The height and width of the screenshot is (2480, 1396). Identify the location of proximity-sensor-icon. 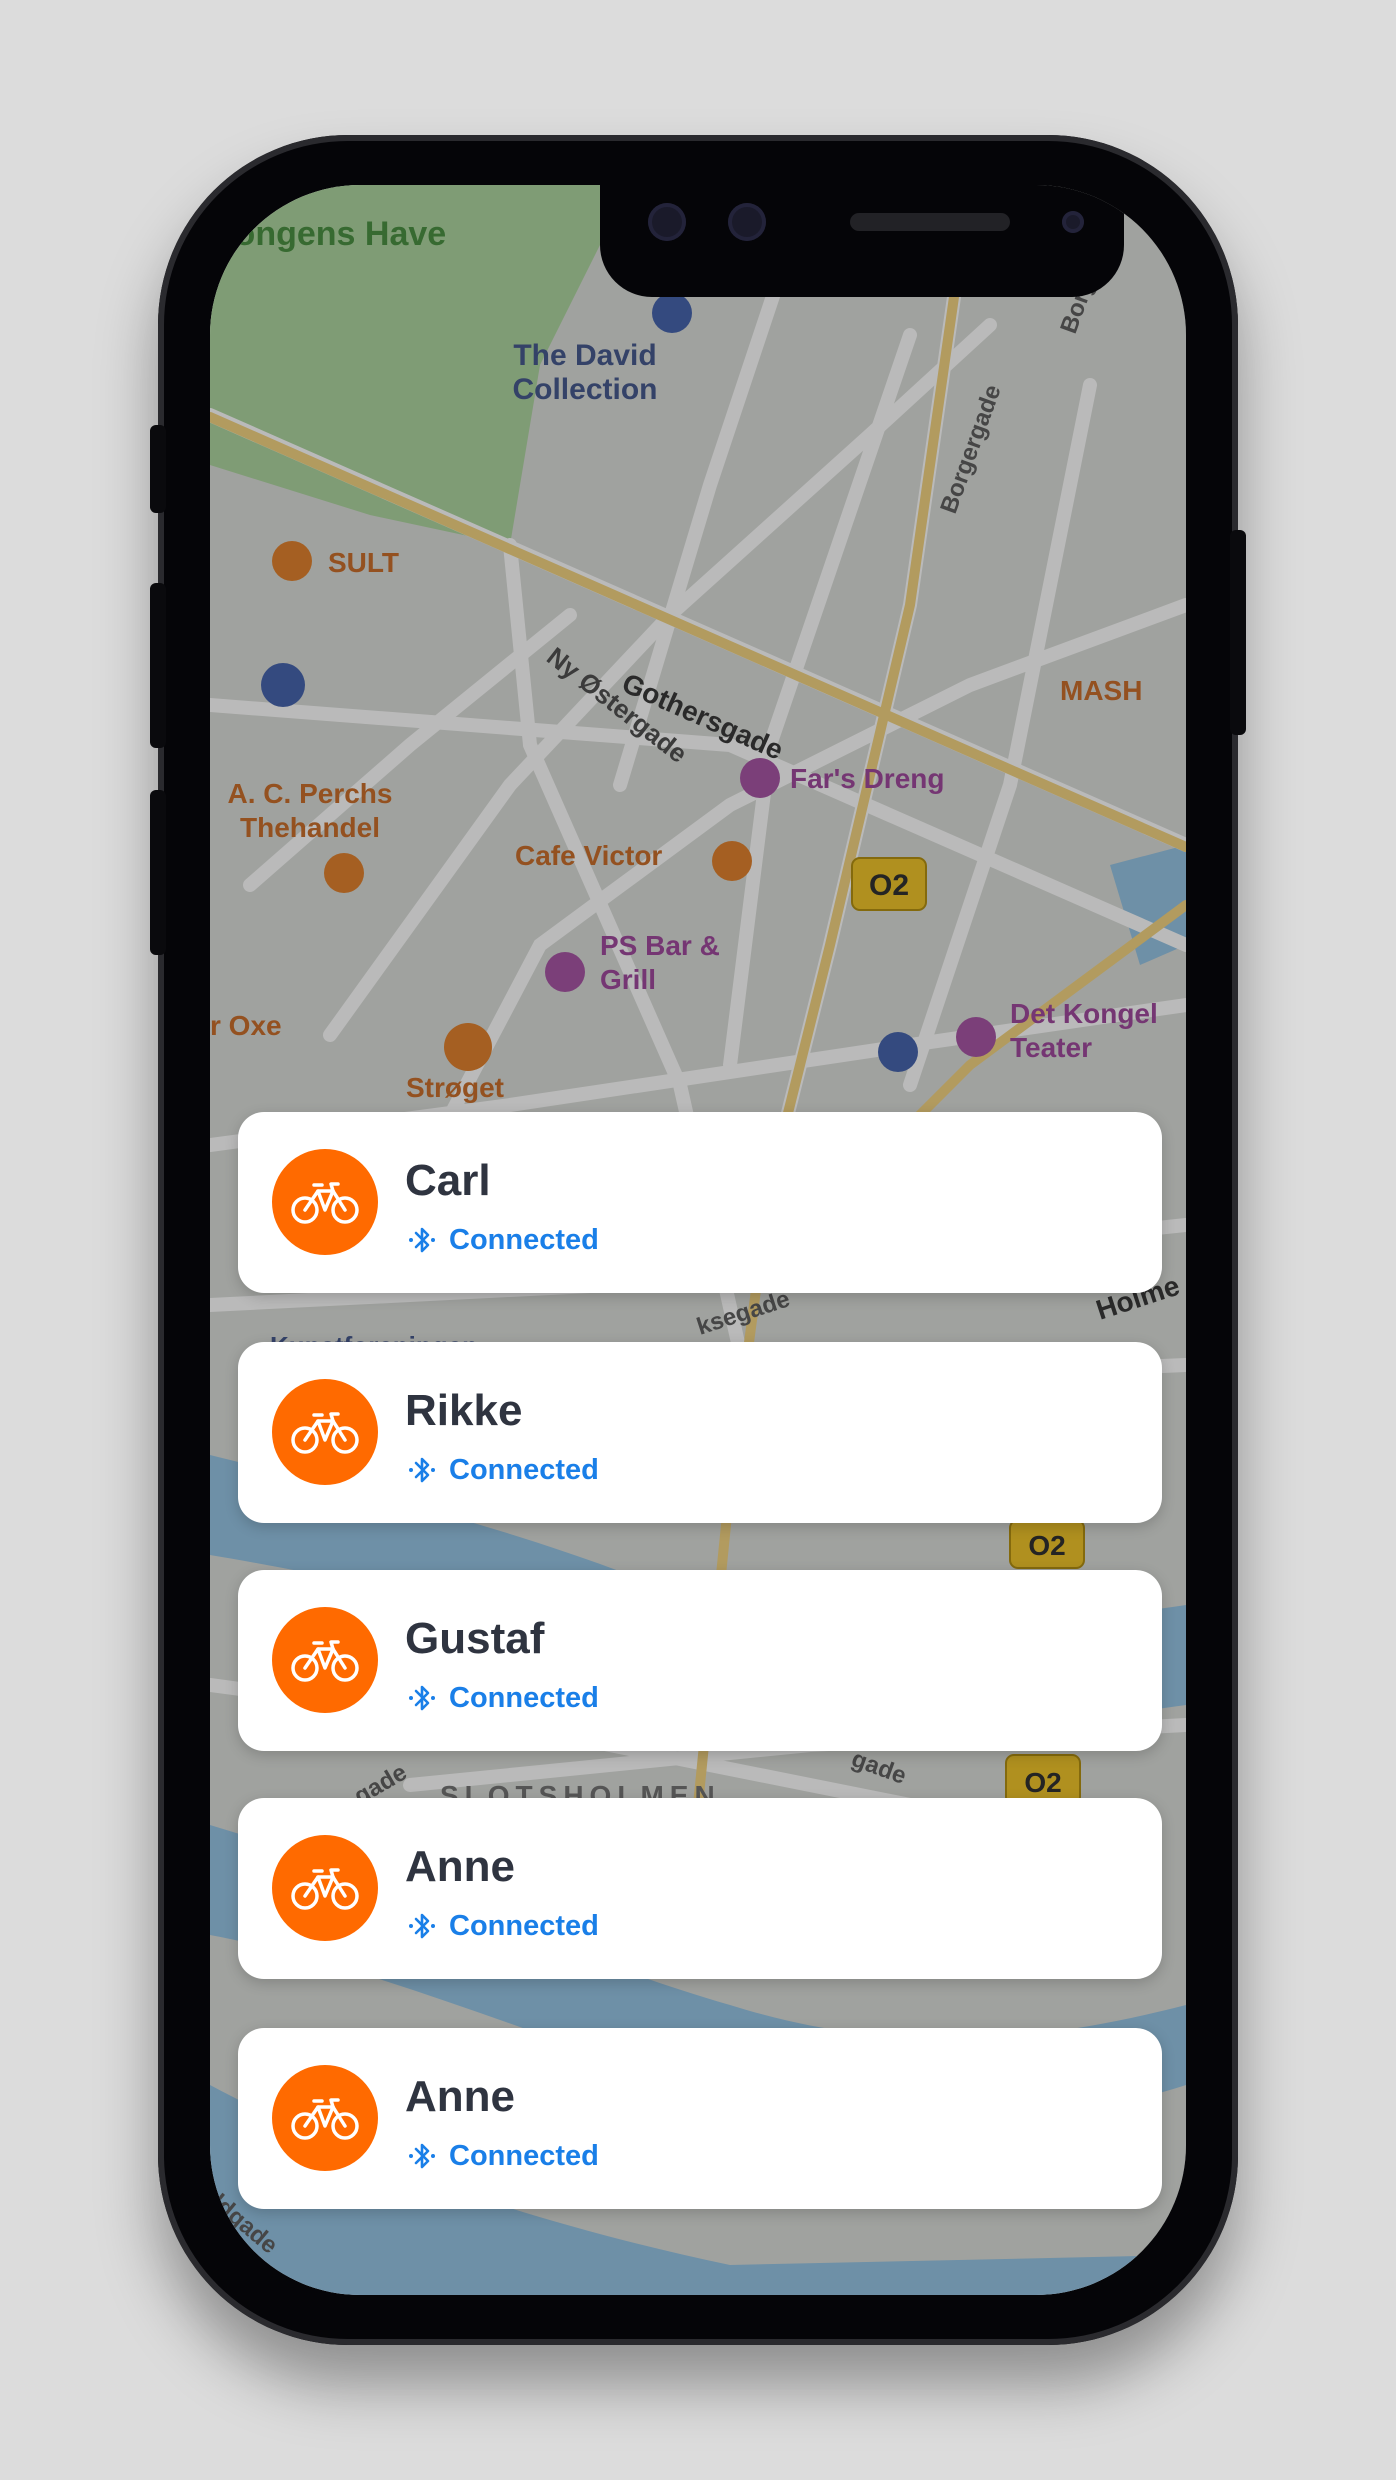
(1073, 222).